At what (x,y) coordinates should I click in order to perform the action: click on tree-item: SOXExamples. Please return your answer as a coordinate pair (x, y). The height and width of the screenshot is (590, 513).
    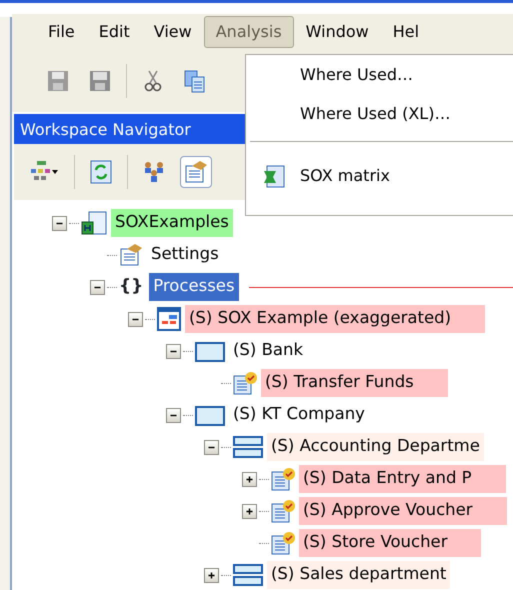
    Looking at the image, I should click on (172, 223).